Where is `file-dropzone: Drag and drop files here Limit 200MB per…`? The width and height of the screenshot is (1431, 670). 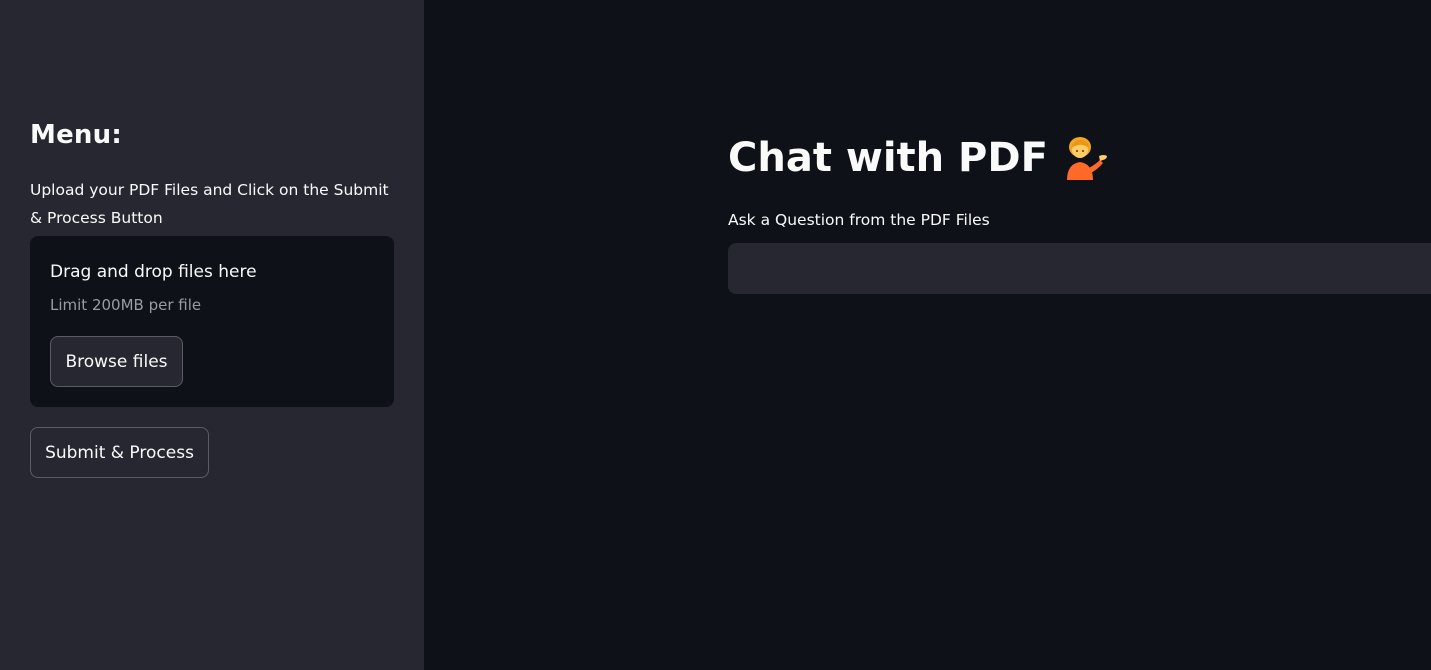
file-dropzone: Drag and drop files here Limit 200MB per… is located at coordinates (212, 321).